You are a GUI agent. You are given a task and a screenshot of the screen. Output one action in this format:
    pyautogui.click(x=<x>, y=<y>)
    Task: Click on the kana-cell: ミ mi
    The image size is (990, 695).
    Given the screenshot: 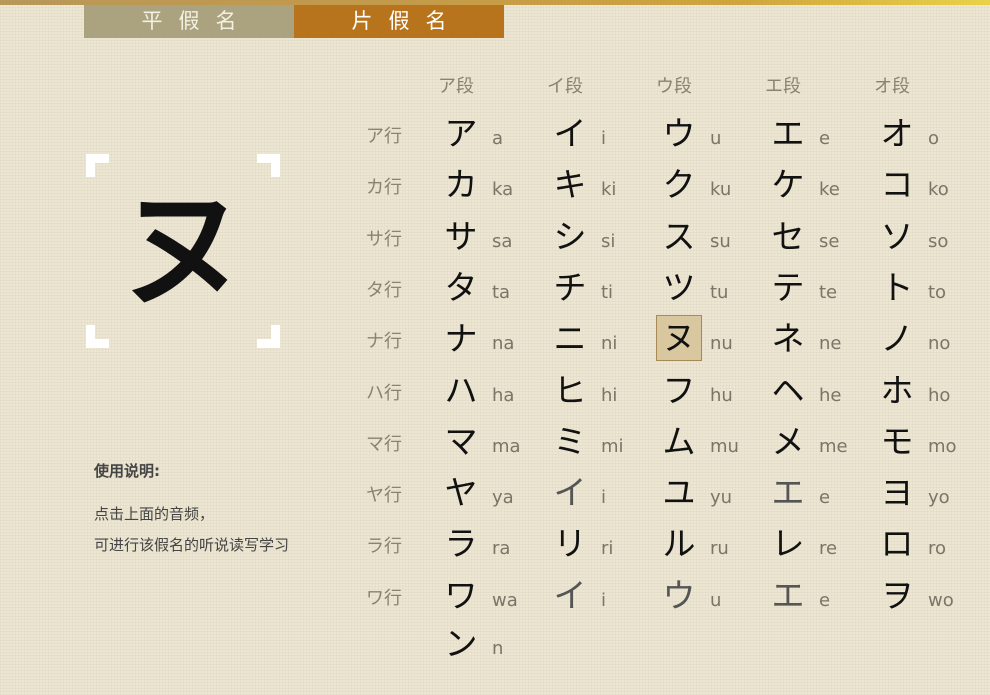 What is the action you would take?
    pyautogui.click(x=603, y=444)
    